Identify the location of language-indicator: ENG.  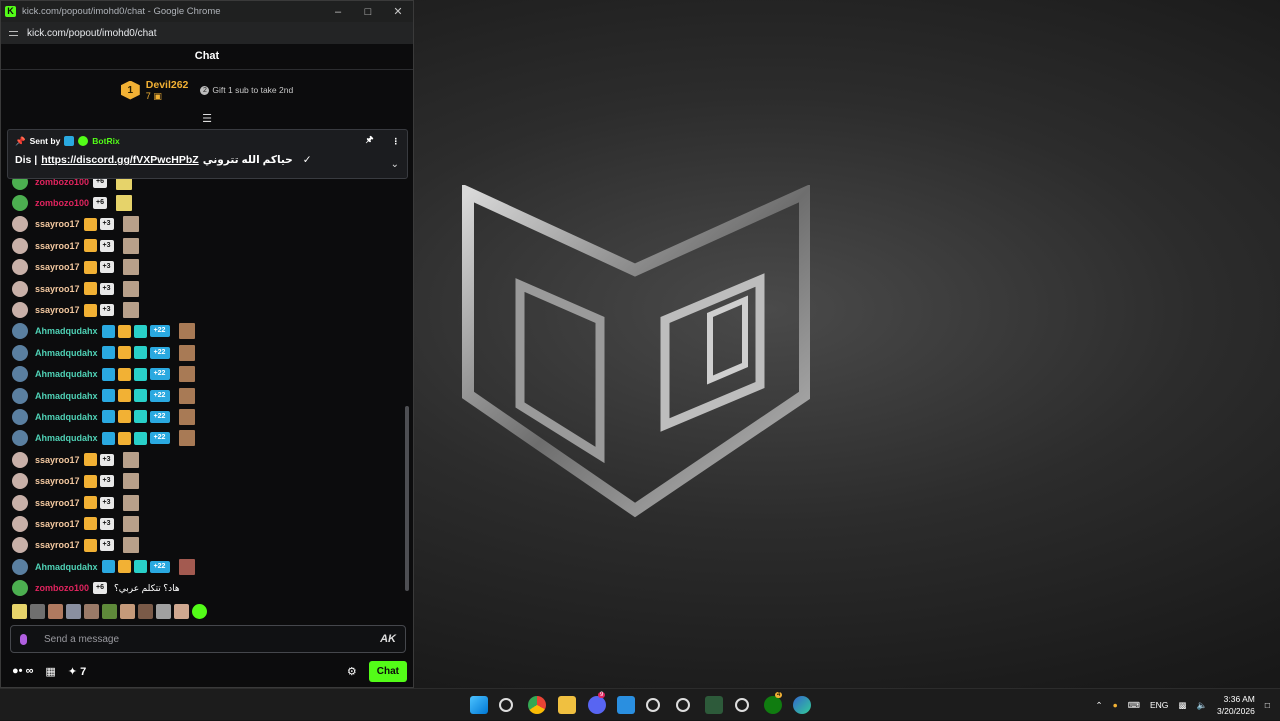
(1159, 705).